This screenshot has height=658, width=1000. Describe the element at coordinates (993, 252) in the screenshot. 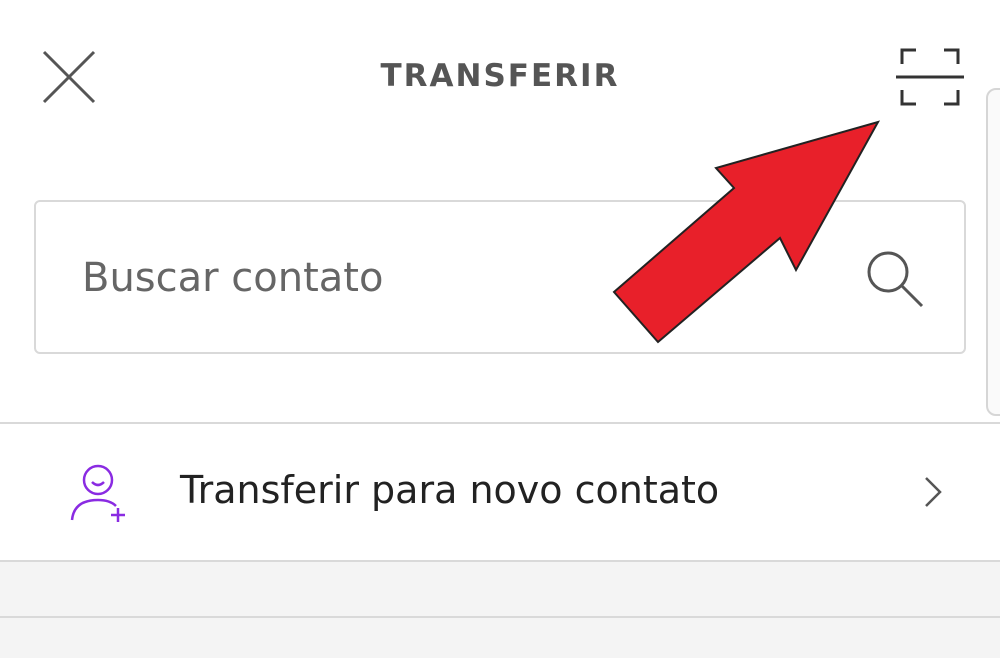

I see `adjacent-panel-edge` at that location.